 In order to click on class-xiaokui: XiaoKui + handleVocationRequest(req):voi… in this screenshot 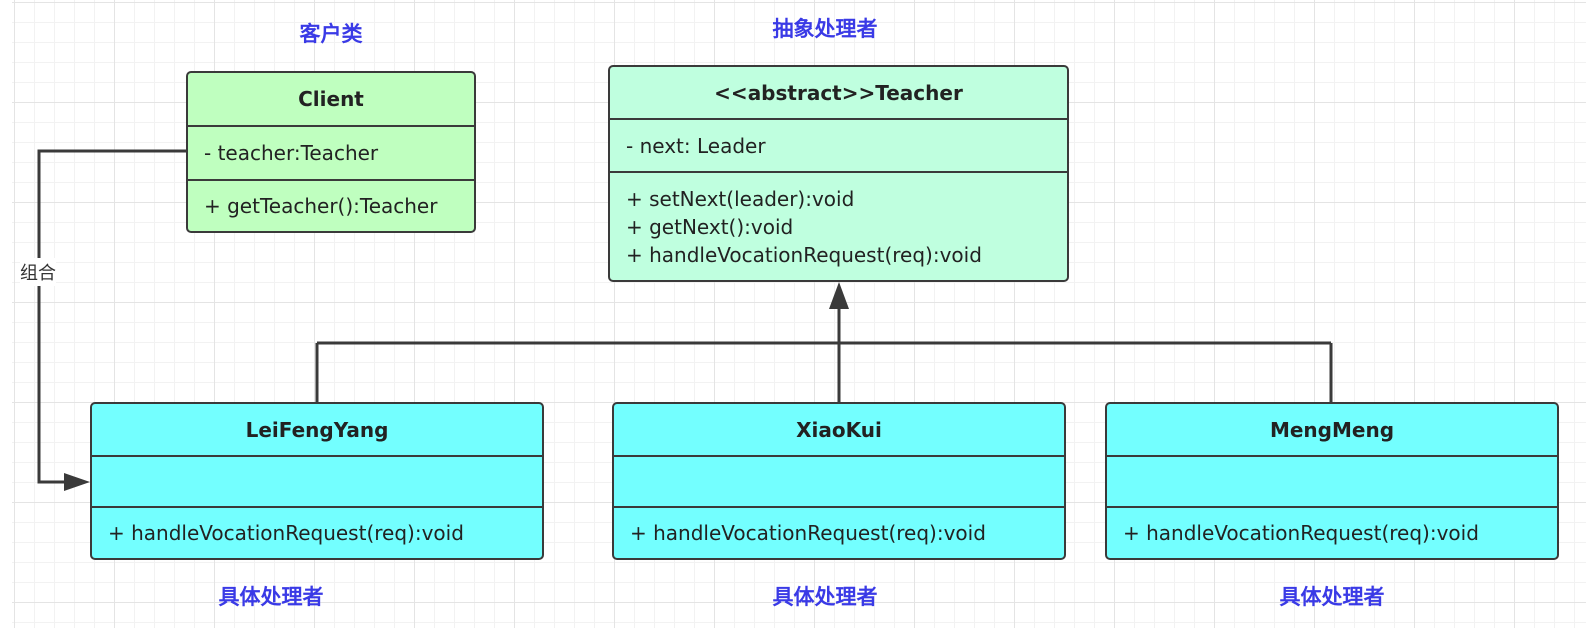, I will do `click(839, 481)`.